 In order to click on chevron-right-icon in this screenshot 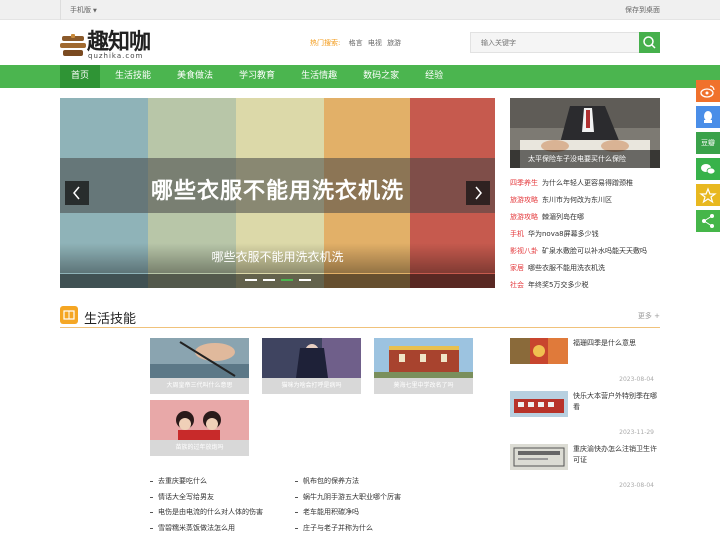, I will do `click(478, 193)`.